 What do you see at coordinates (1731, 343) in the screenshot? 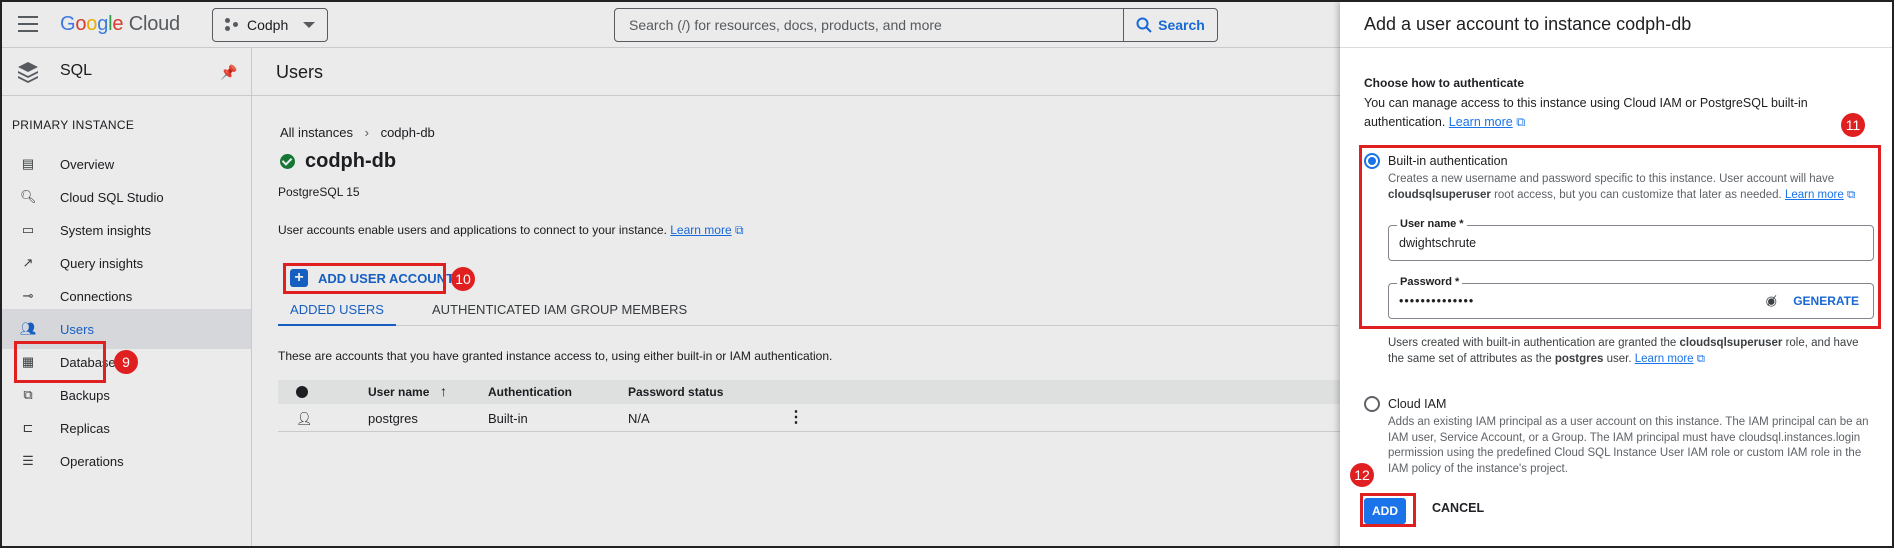
I see `note-bold-1: cloudsqlsuperuser` at bounding box center [1731, 343].